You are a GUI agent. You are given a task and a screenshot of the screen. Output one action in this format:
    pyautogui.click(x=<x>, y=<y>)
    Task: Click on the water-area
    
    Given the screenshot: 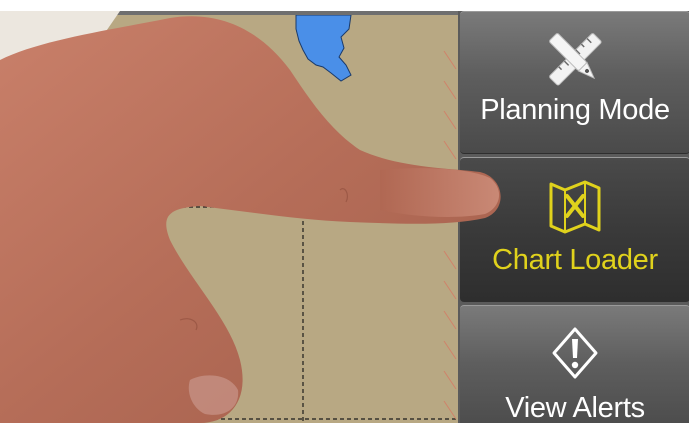 What is the action you would take?
    pyautogui.click(x=323, y=48)
    